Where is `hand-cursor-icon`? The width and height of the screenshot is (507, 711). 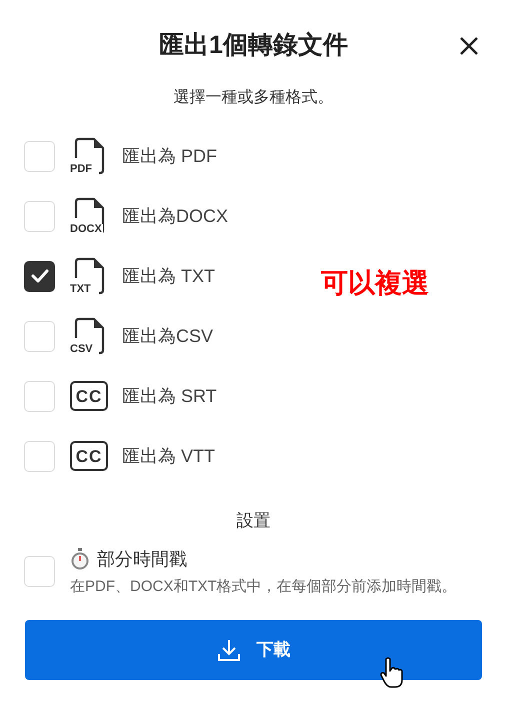
hand-cursor-icon is located at coordinates (392, 673).